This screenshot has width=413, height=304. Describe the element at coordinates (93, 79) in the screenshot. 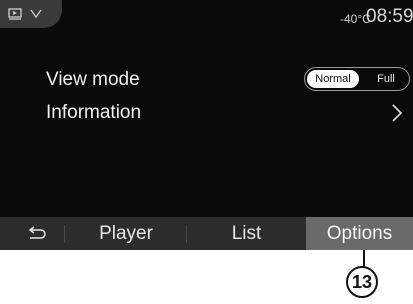

I see `view-mode-label: View mode` at that location.